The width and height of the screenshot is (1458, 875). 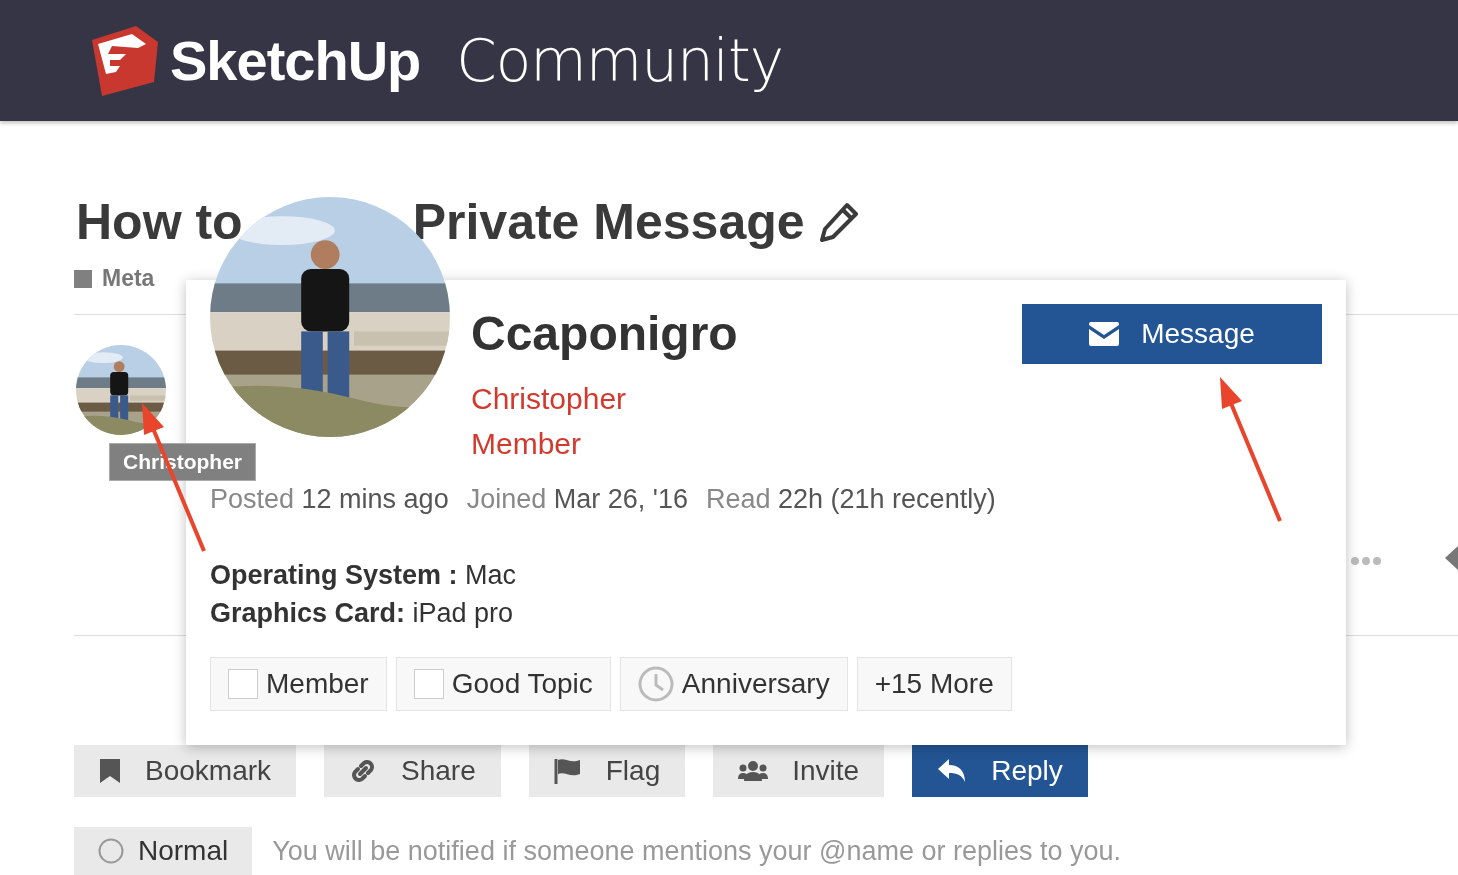 I want to click on full-name: Christopher, so click(x=549, y=399).